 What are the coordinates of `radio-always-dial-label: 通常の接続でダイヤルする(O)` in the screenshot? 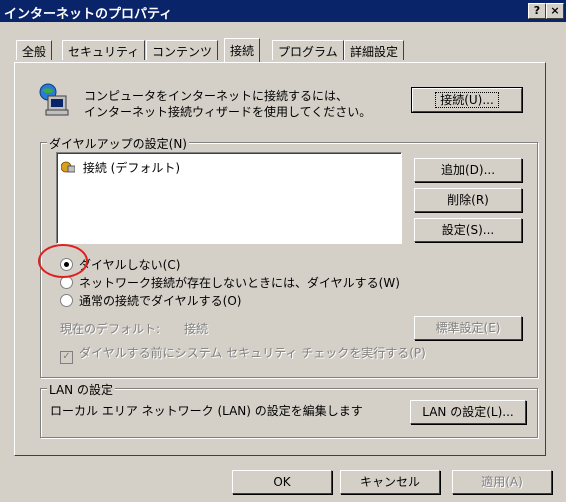 It's located at (160, 301).